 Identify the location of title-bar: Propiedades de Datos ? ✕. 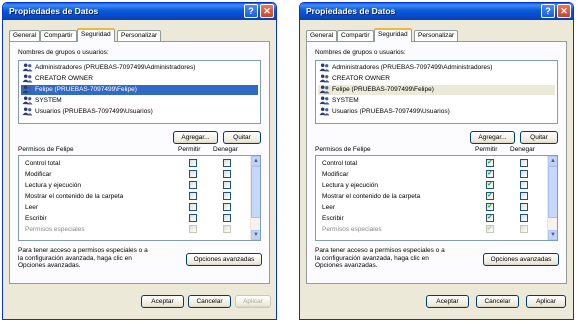
(436, 11).